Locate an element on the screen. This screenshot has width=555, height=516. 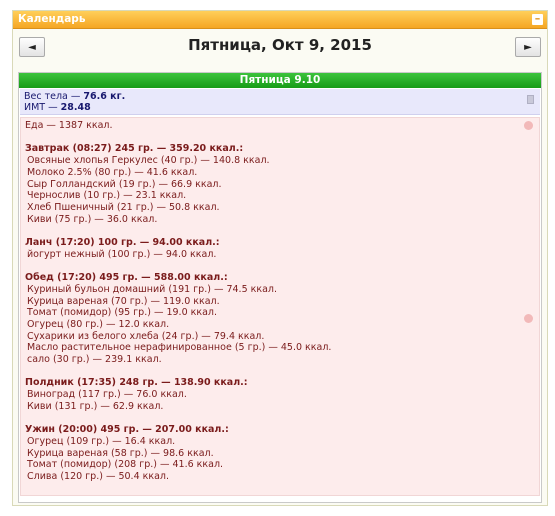
day-header: Пятница 9.10 is located at coordinates (280, 80).